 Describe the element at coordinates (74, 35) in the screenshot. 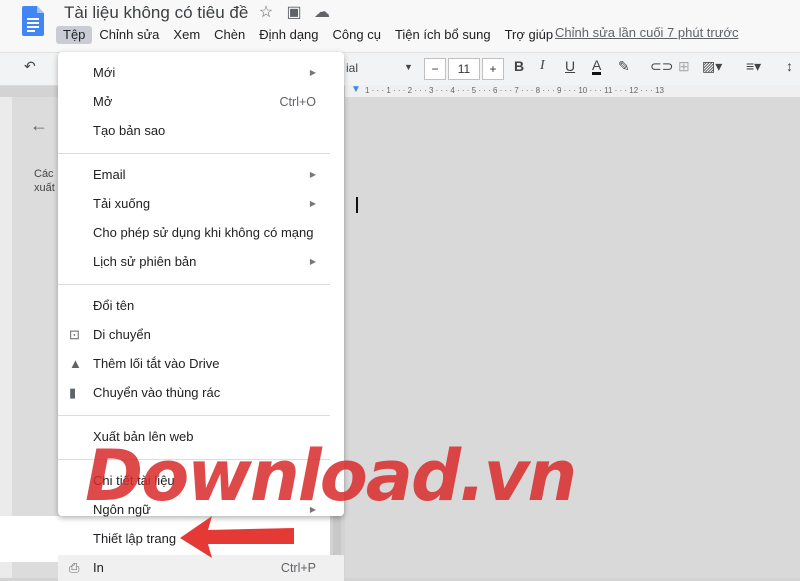

I see `menu-file: Tệp` at that location.